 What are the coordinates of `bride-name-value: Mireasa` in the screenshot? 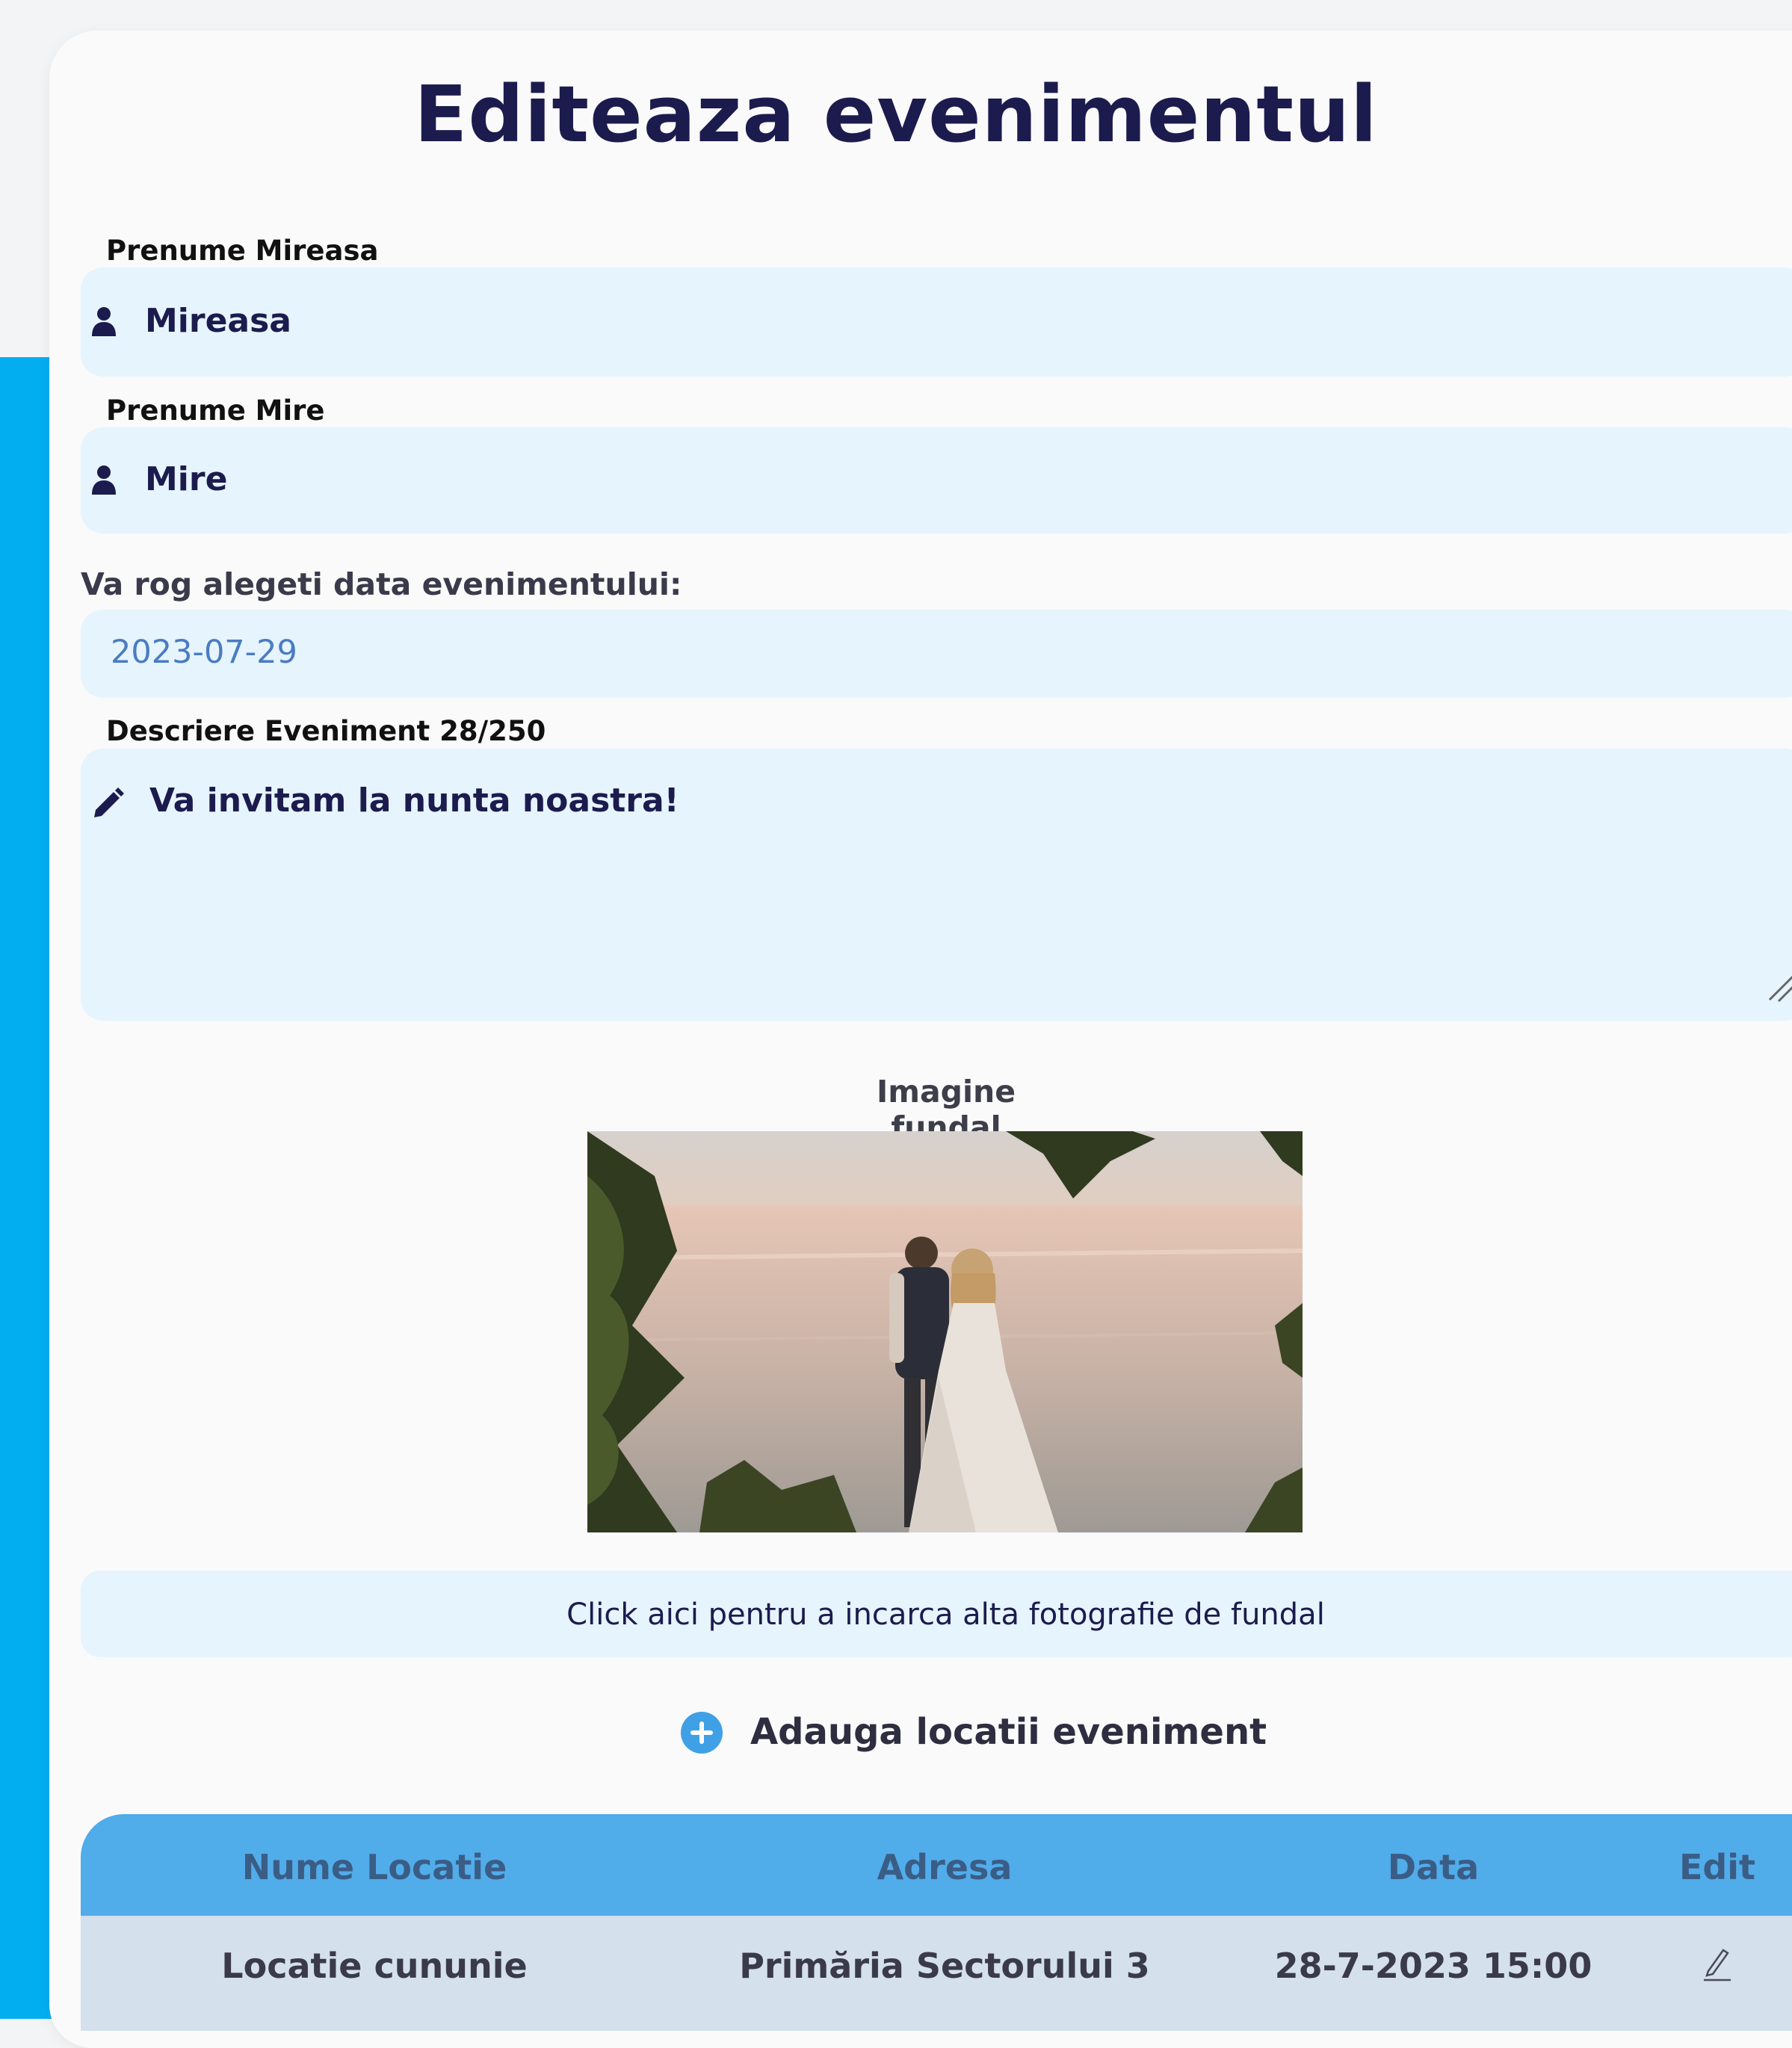 It's located at (218, 321).